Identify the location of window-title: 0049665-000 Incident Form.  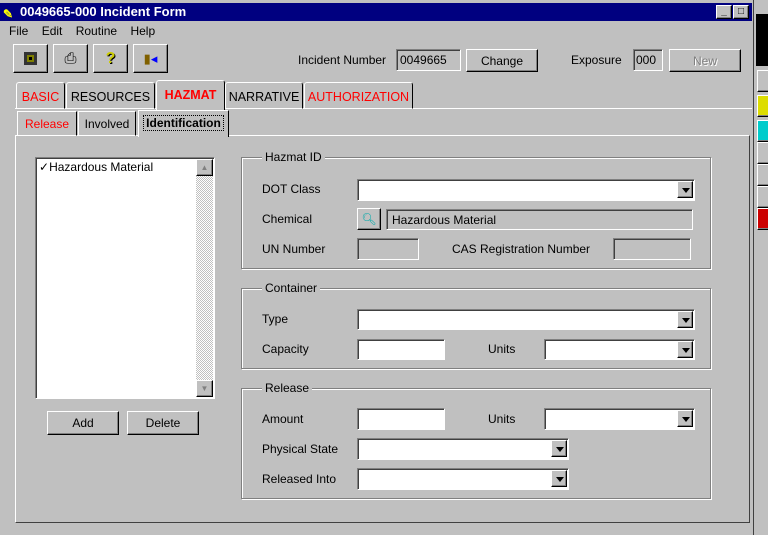
(103, 11).